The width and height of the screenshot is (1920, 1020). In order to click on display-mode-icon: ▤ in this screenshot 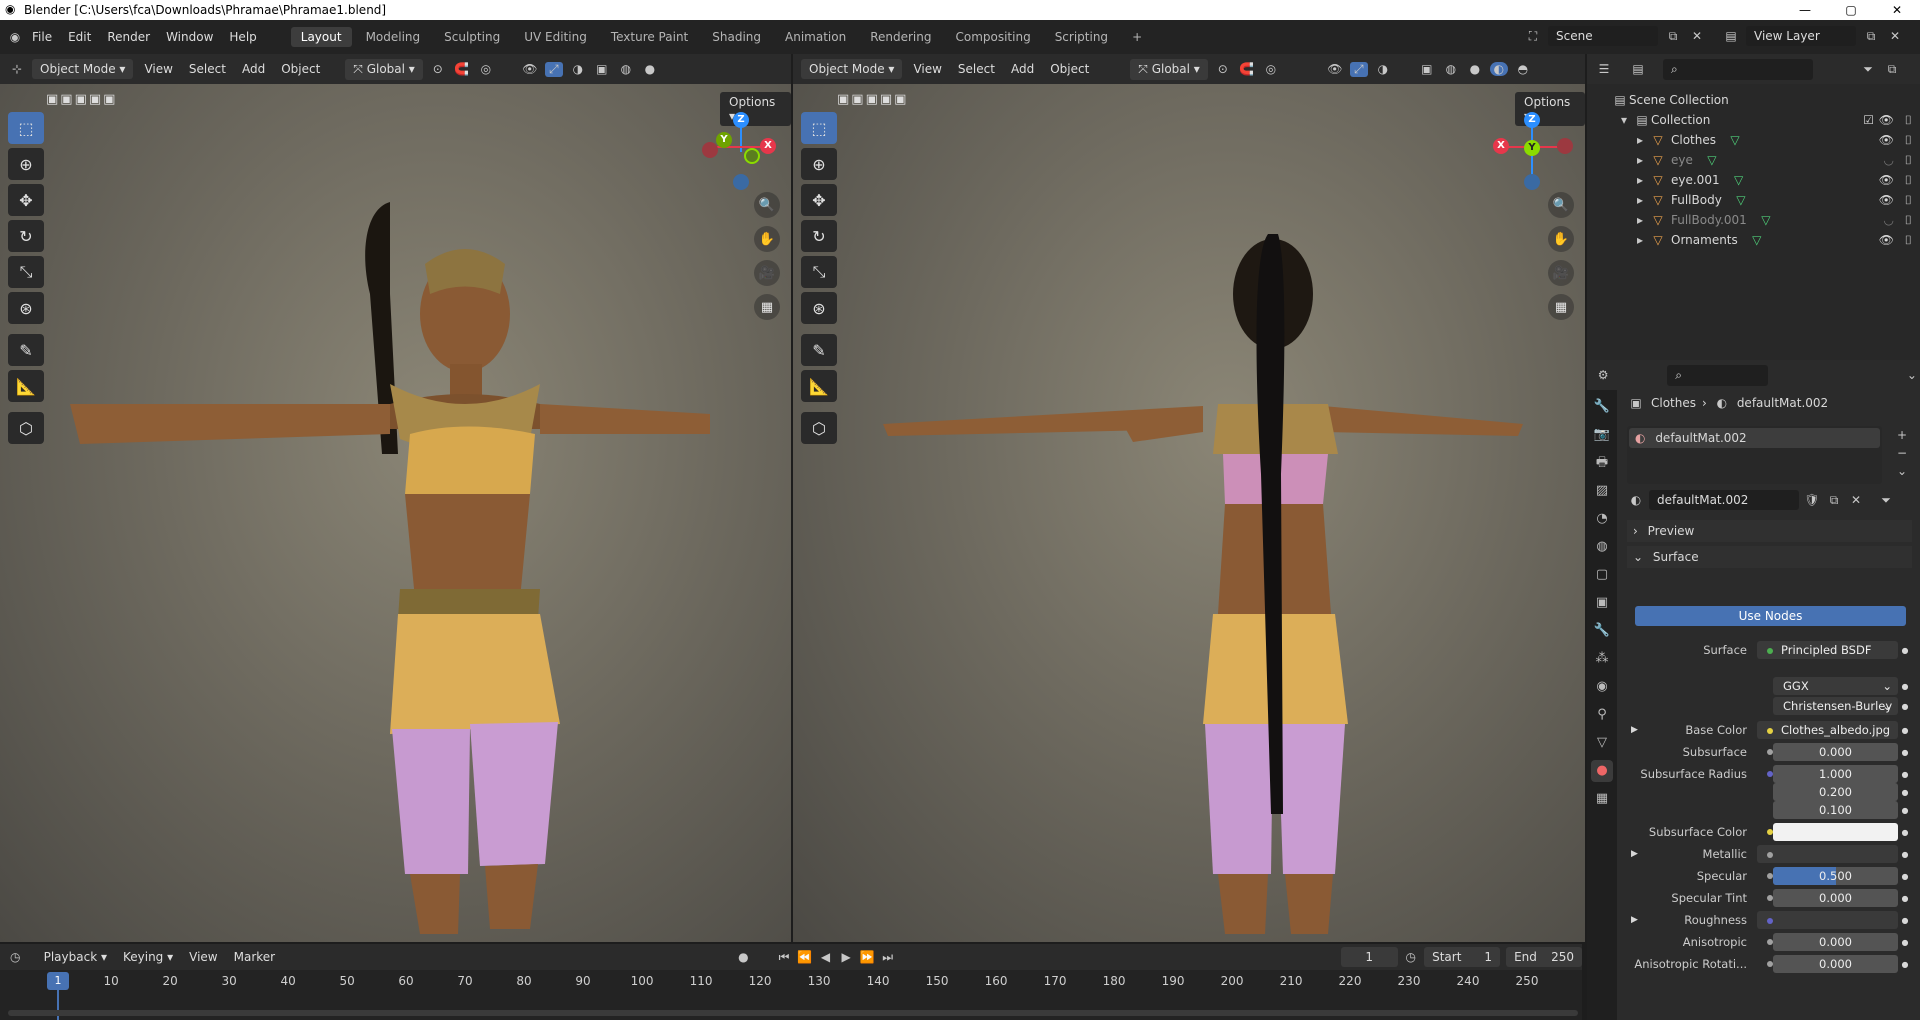, I will do `click(1638, 69)`.